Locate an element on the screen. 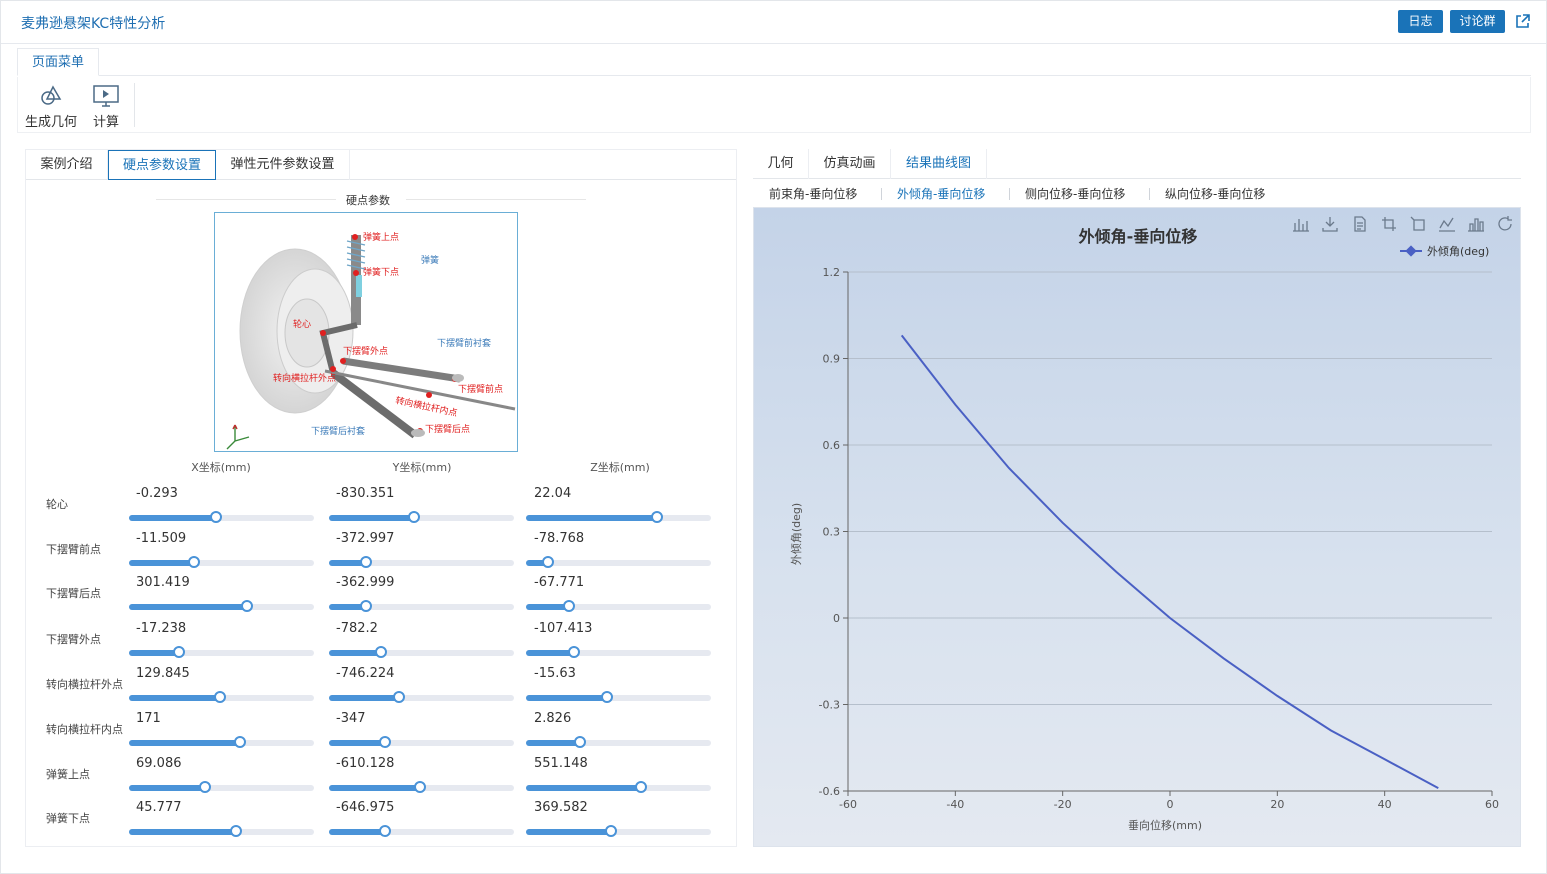 Image resolution: width=1547 pixels, height=874 pixels. toolbar-divider is located at coordinates (134, 105).